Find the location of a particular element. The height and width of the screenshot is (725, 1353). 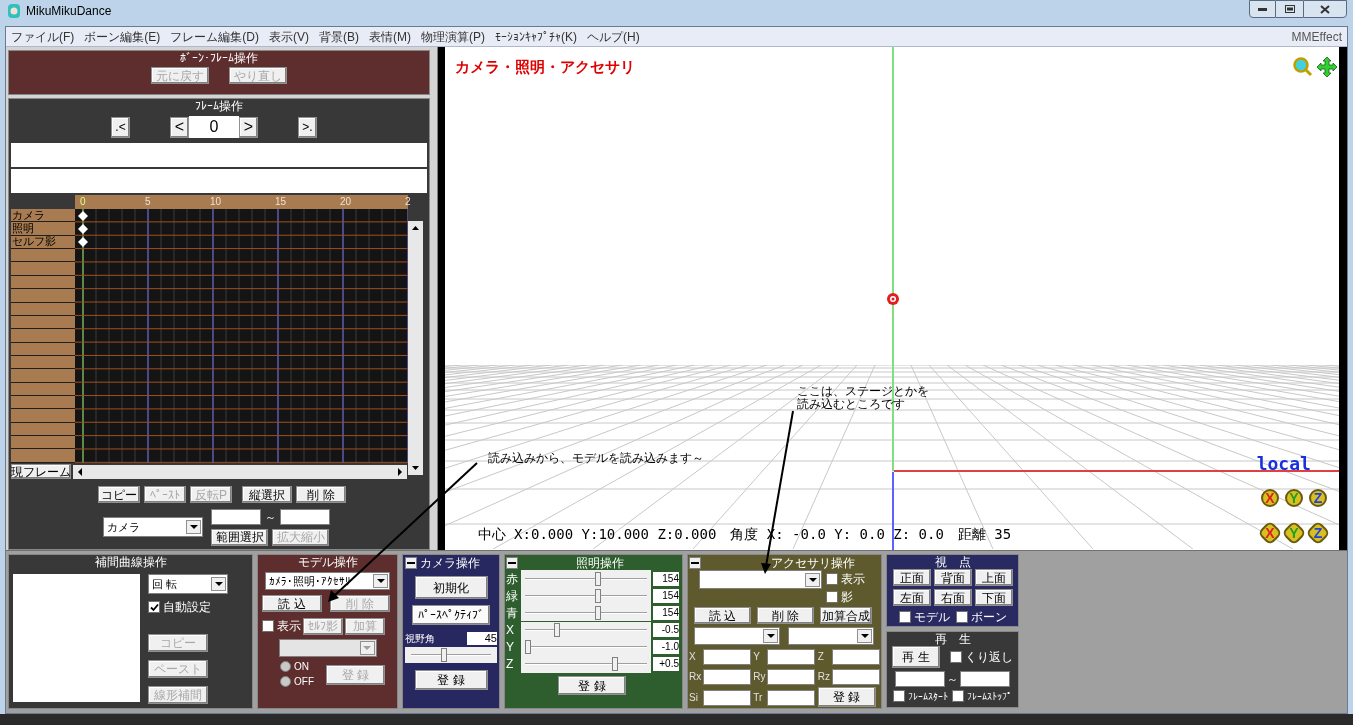

menu-item: ボーン編集(E) is located at coordinates (122, 36).